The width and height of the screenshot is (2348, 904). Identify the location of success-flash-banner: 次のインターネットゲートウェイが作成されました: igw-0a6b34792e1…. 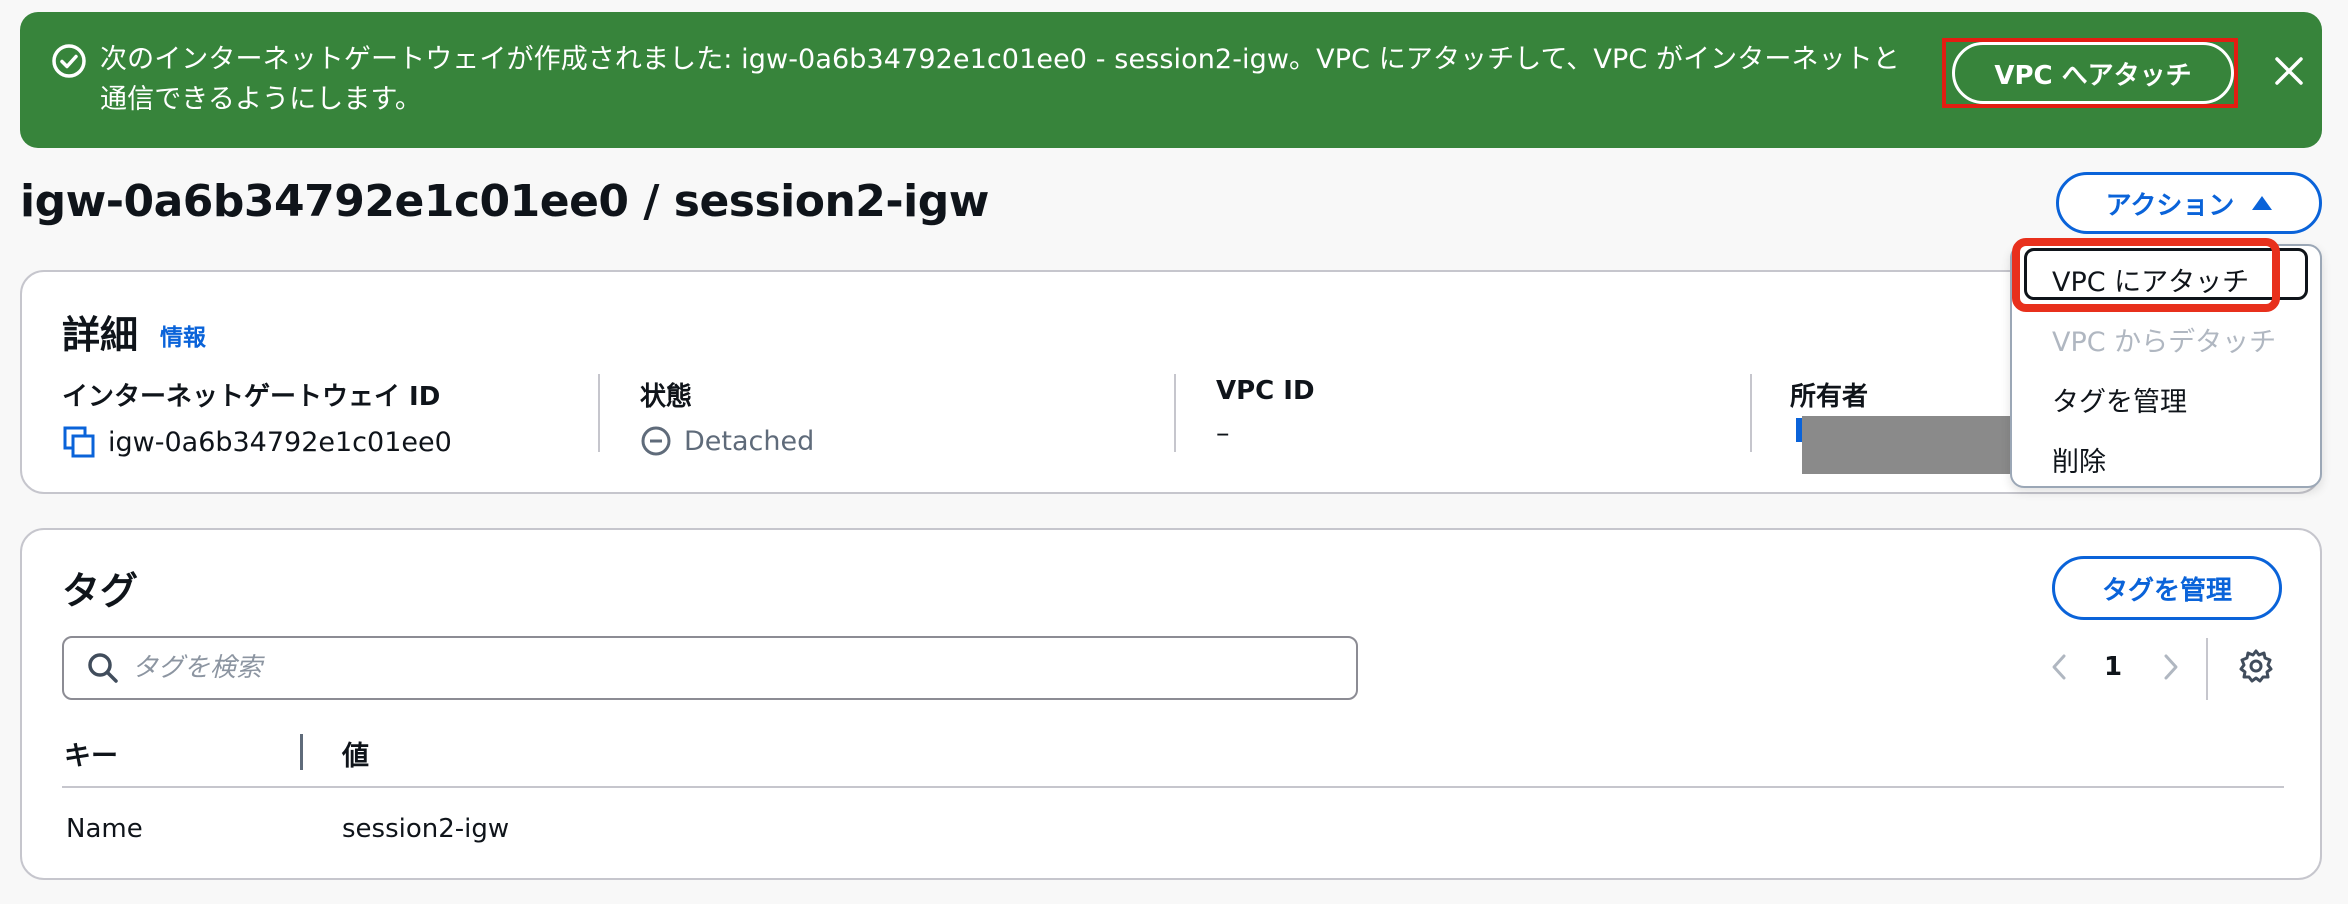
(1171, 80).